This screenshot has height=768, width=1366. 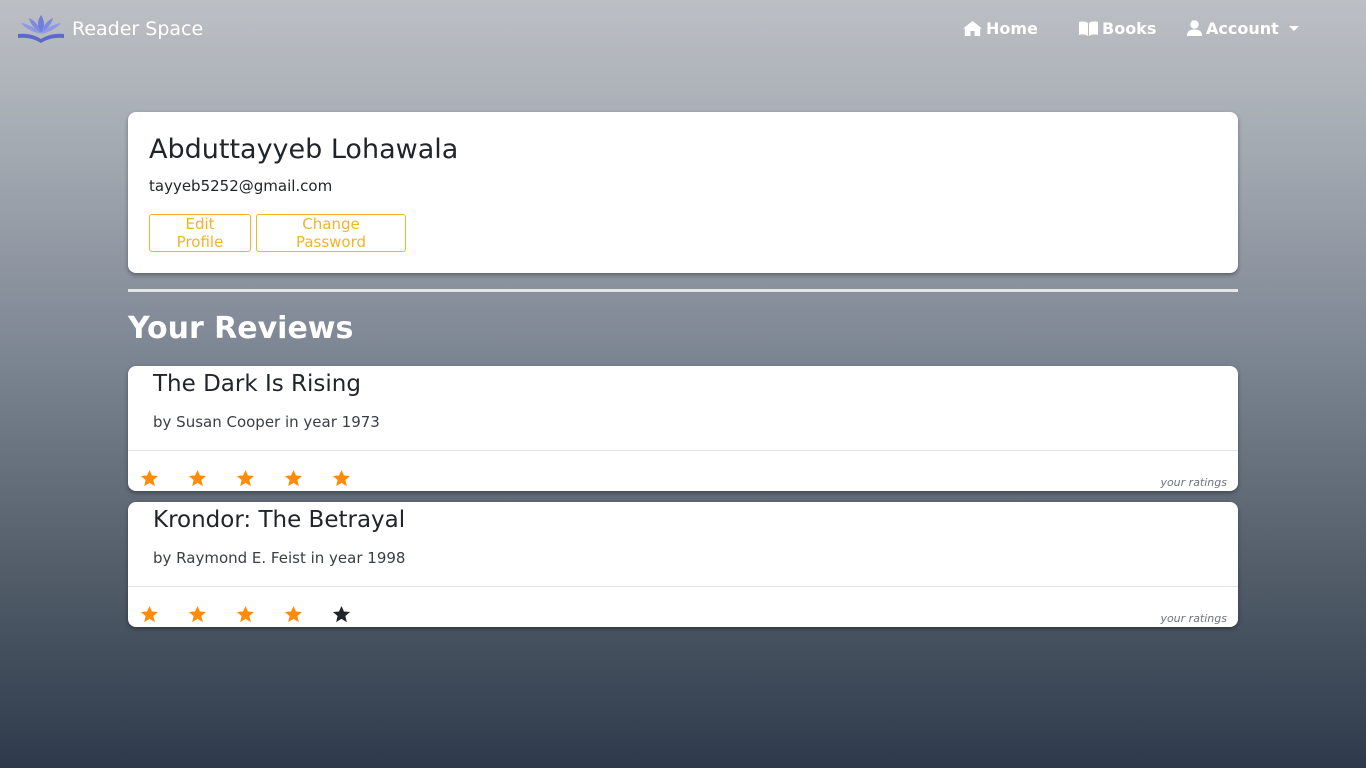 I want to click on nav-account-label: Account, so click(x=1242, y=28).